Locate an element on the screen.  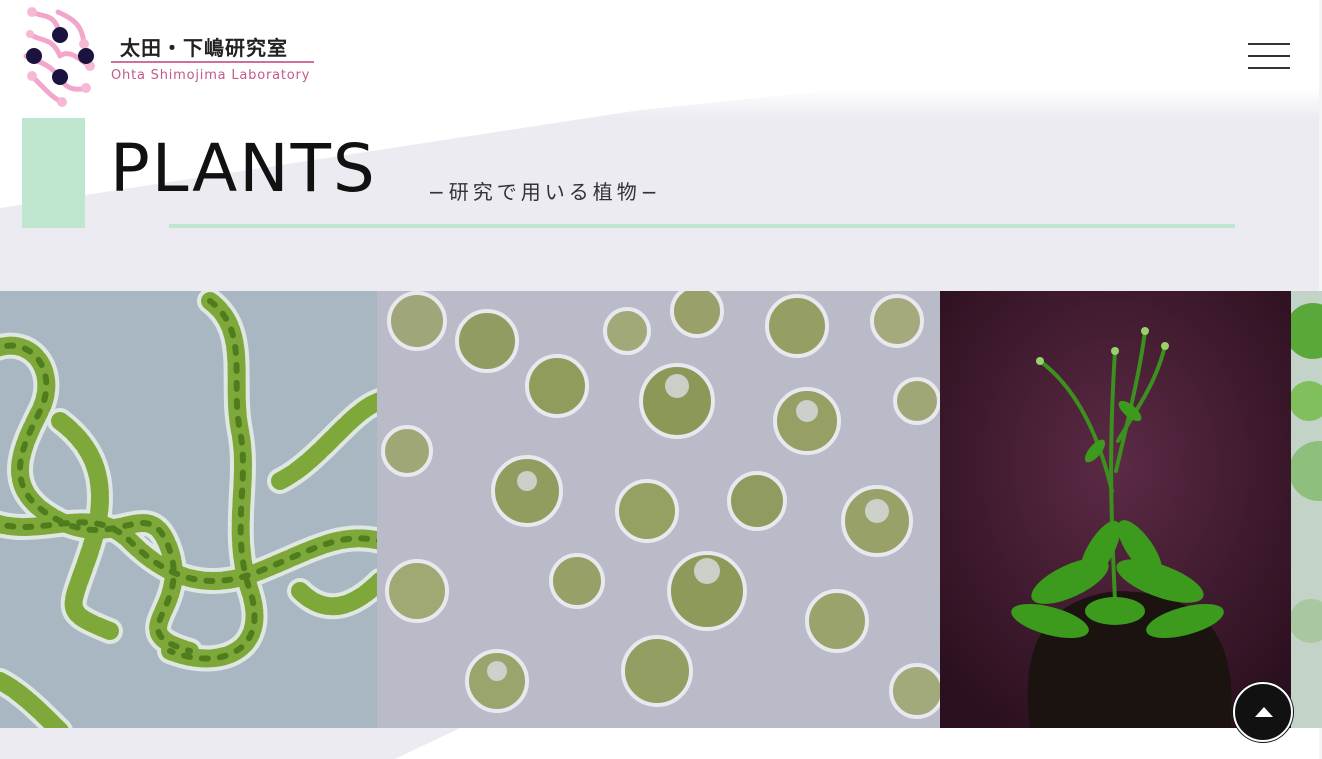
logo-title: 太田・下嶋研究室 is located at coordinates (204, 48).